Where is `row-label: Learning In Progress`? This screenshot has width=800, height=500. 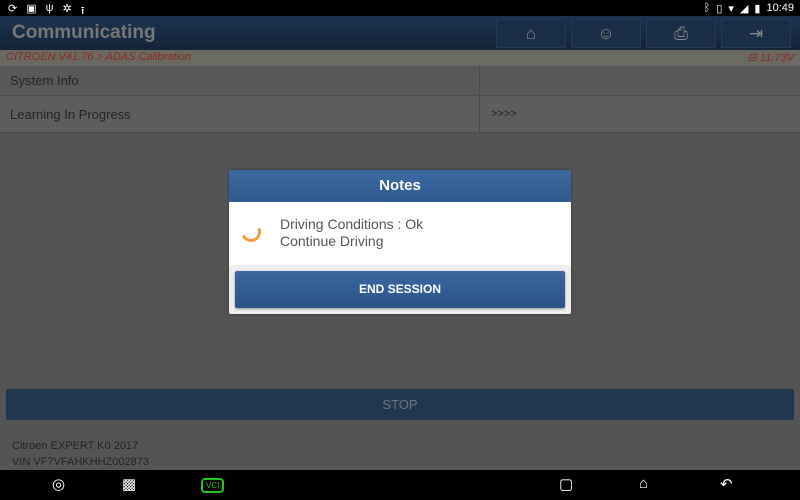
row-label: Learning In Progress is located at coordinates (240, 114).